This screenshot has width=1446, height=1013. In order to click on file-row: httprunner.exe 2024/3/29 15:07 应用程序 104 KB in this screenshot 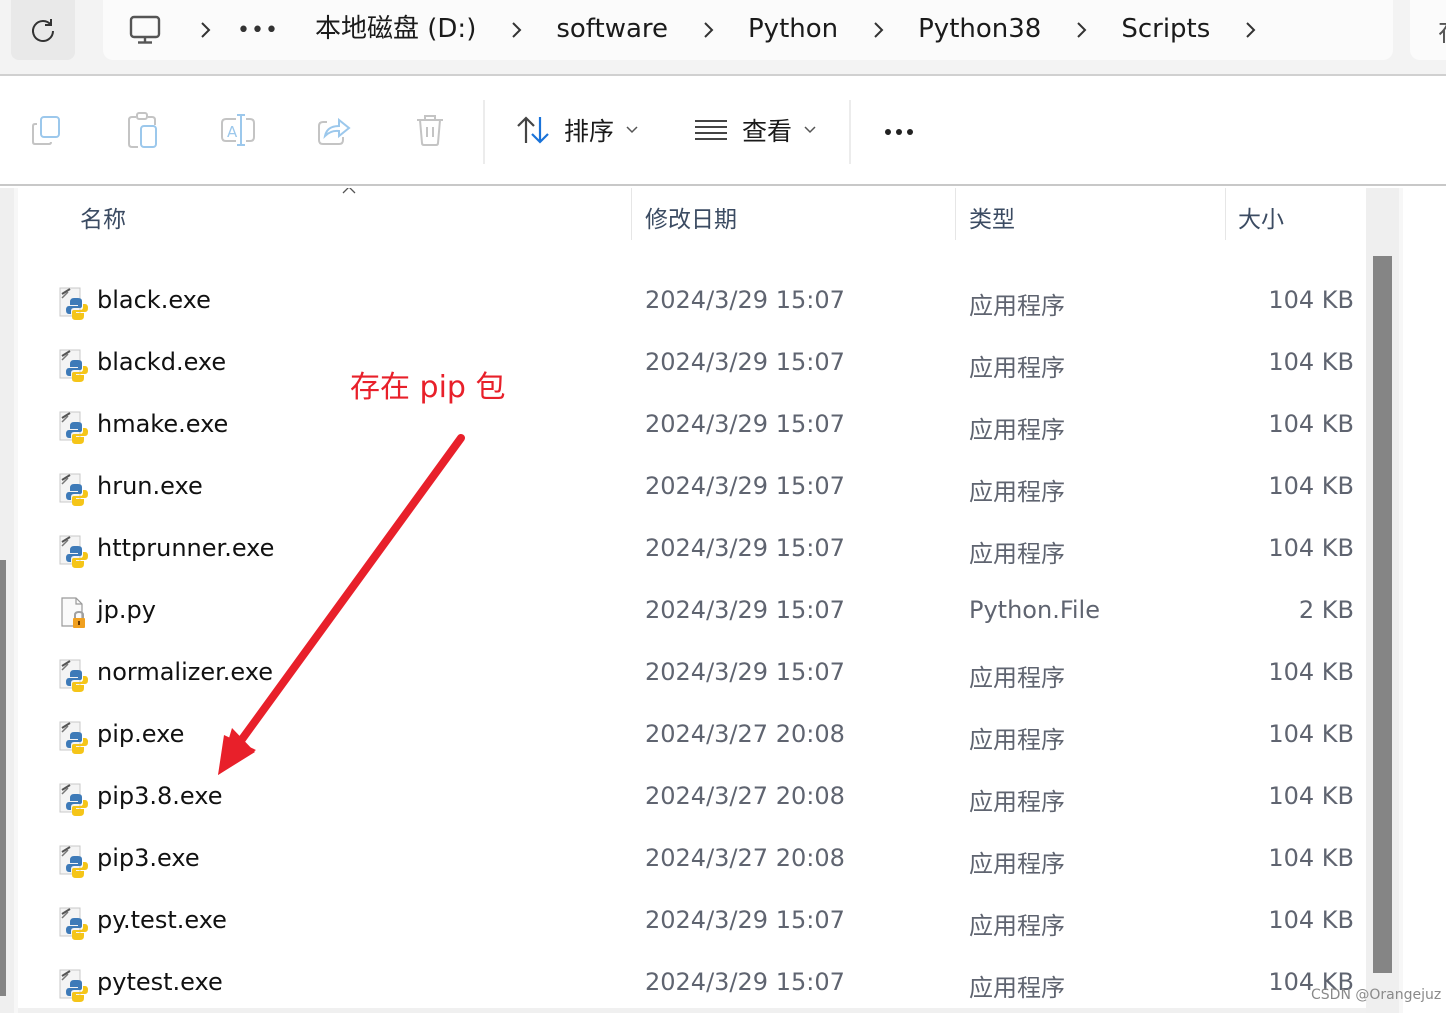, I will do `click(692, 551)`.